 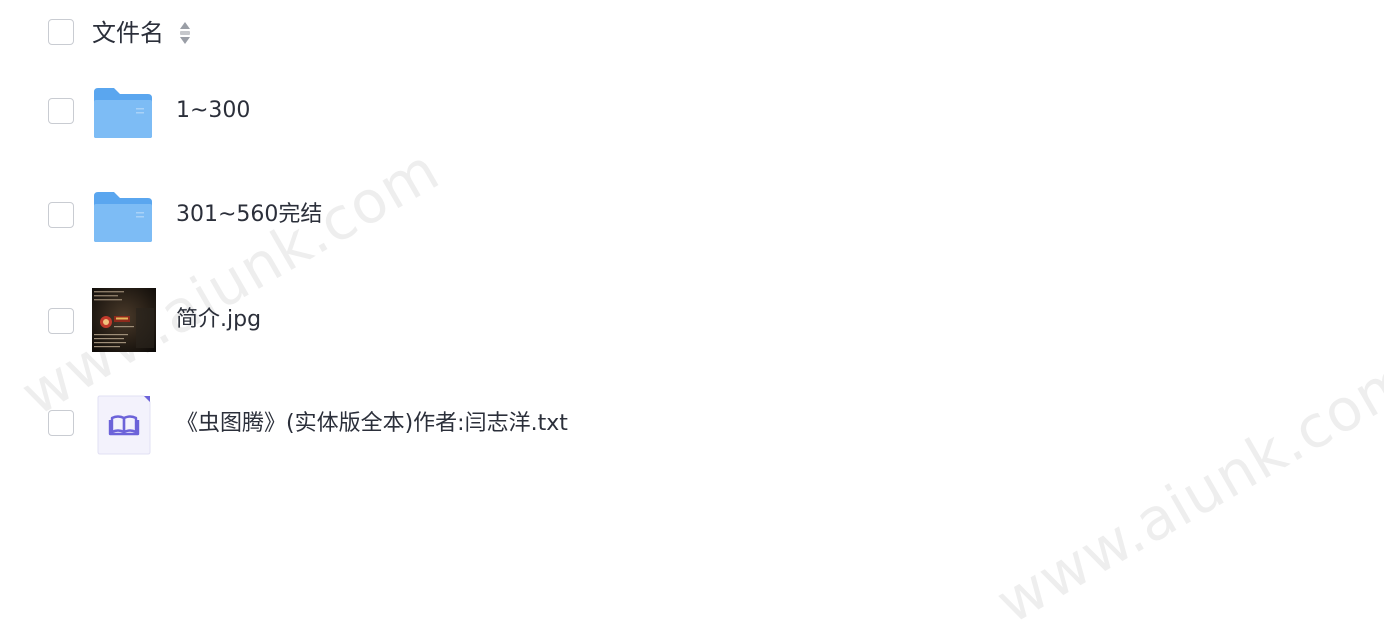 I want to click on file-row: 301~560完结, so click(x=692, y=216).